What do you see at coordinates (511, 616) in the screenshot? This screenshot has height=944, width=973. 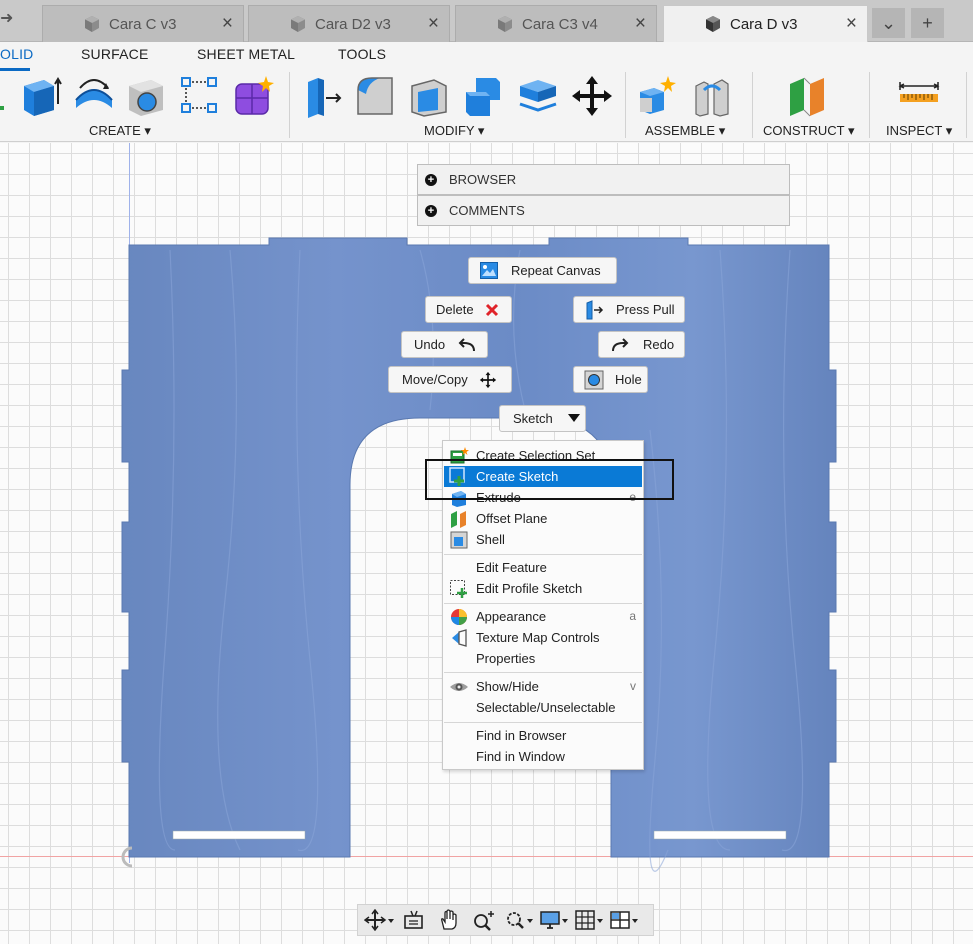 I see `menu-item-label: Appearance` at bounding box center [511, 616].